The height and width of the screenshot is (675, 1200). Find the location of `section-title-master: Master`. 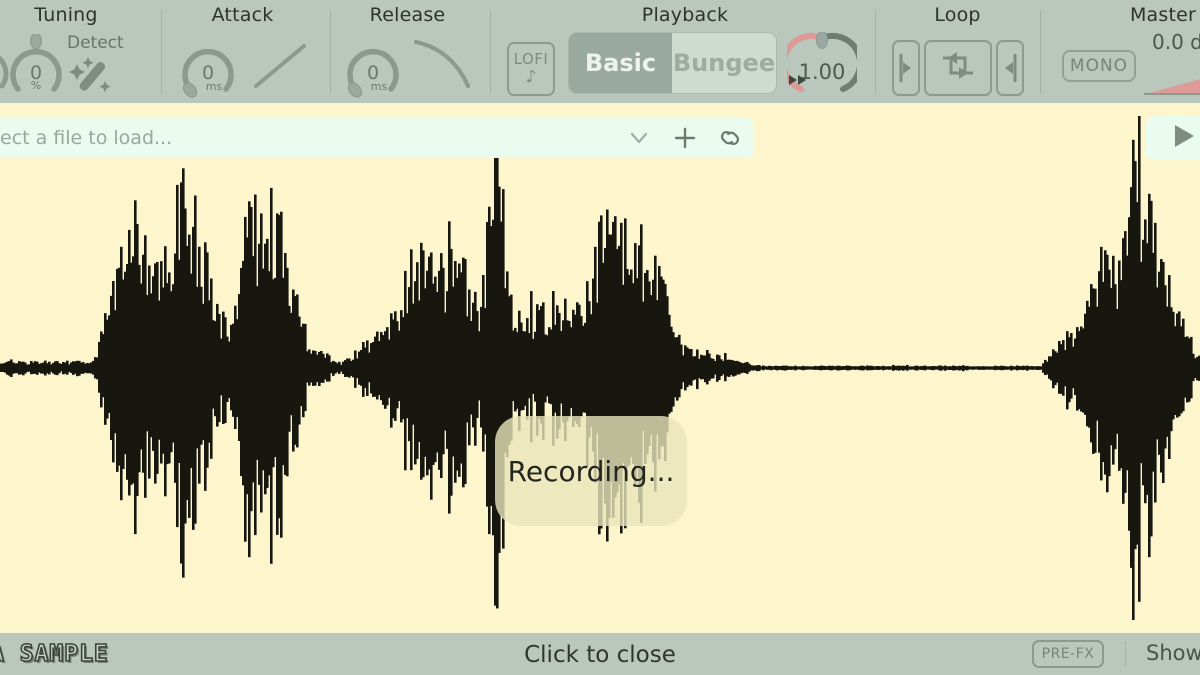

section-title-master: Master is located at coordinates (1163, 15).